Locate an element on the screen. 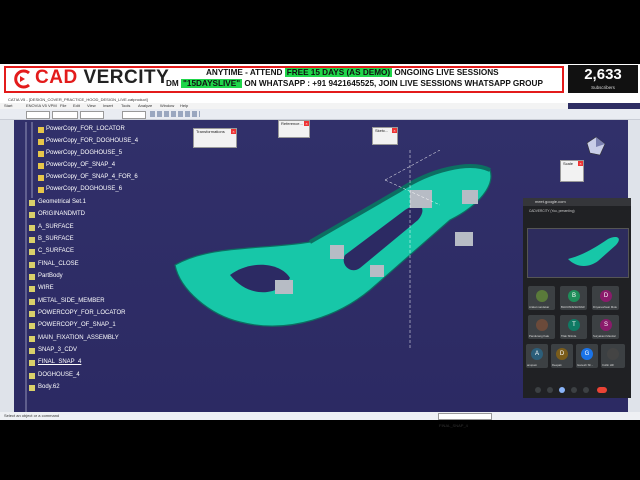 This screenshot has width=640, height=480. tree-item-main-fixation-assembly: MAIN_FIXATION_ASSEMBLY is located at coordinates (78, 338).